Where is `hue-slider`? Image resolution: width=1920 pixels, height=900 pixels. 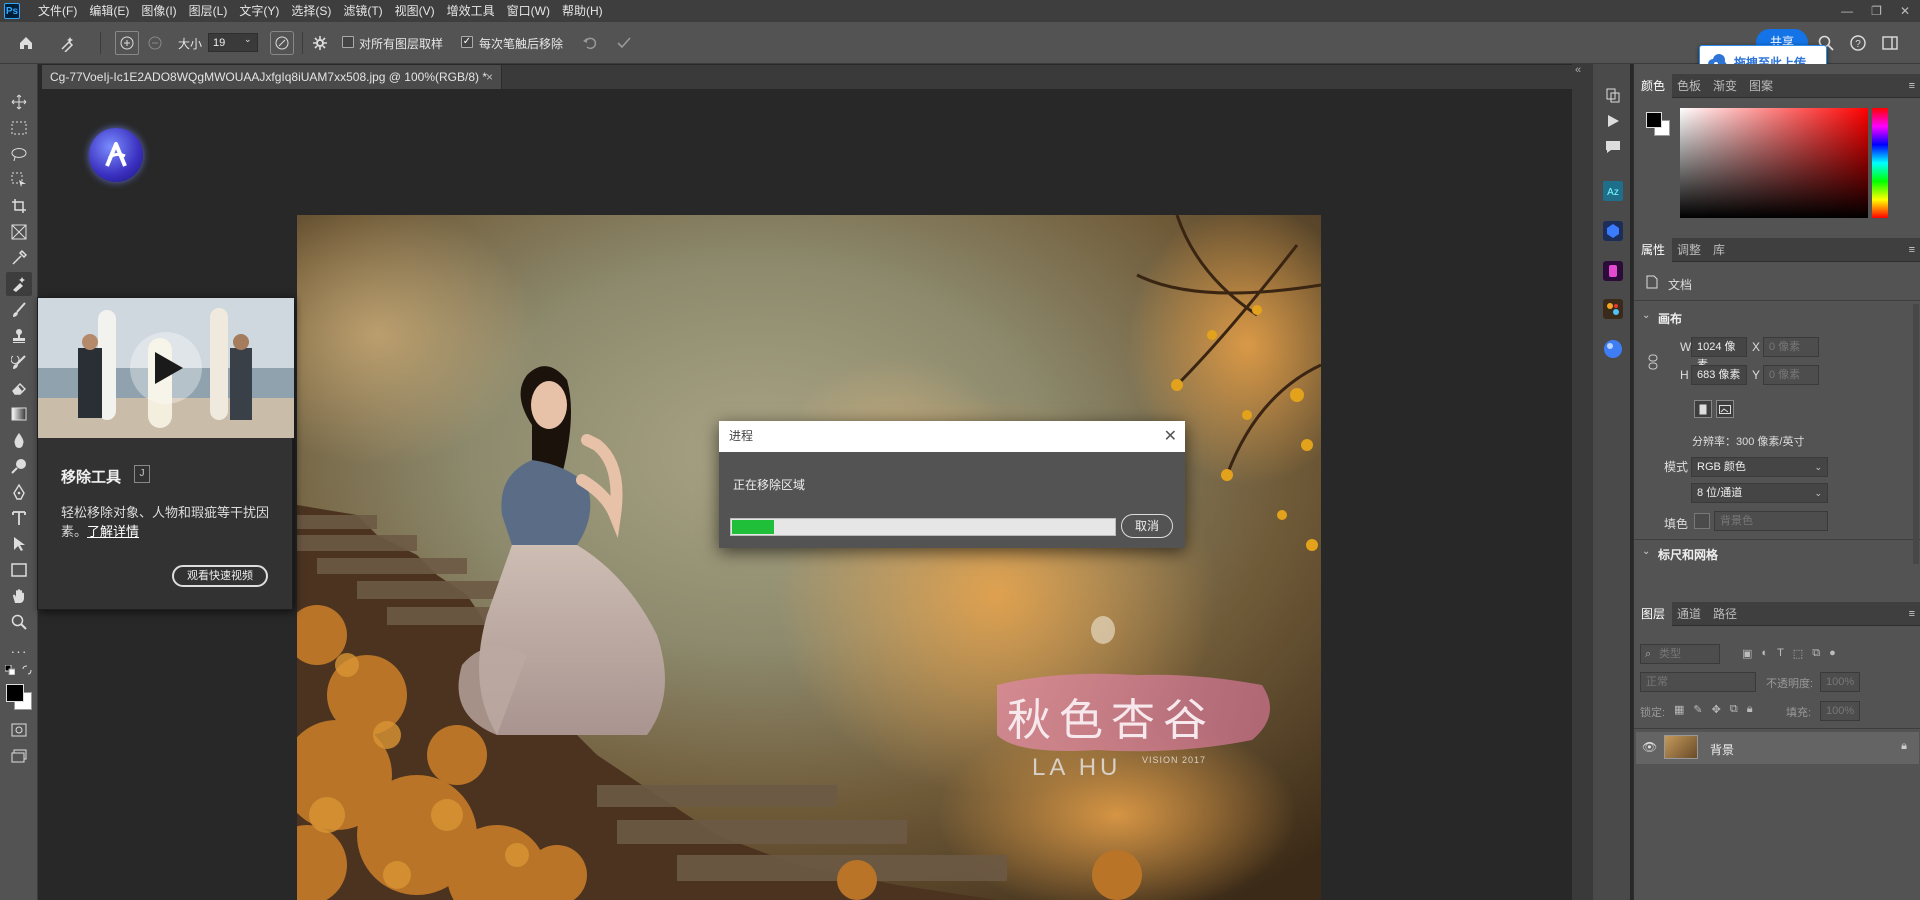
hue-slider is located at coordinates (1880, 163).